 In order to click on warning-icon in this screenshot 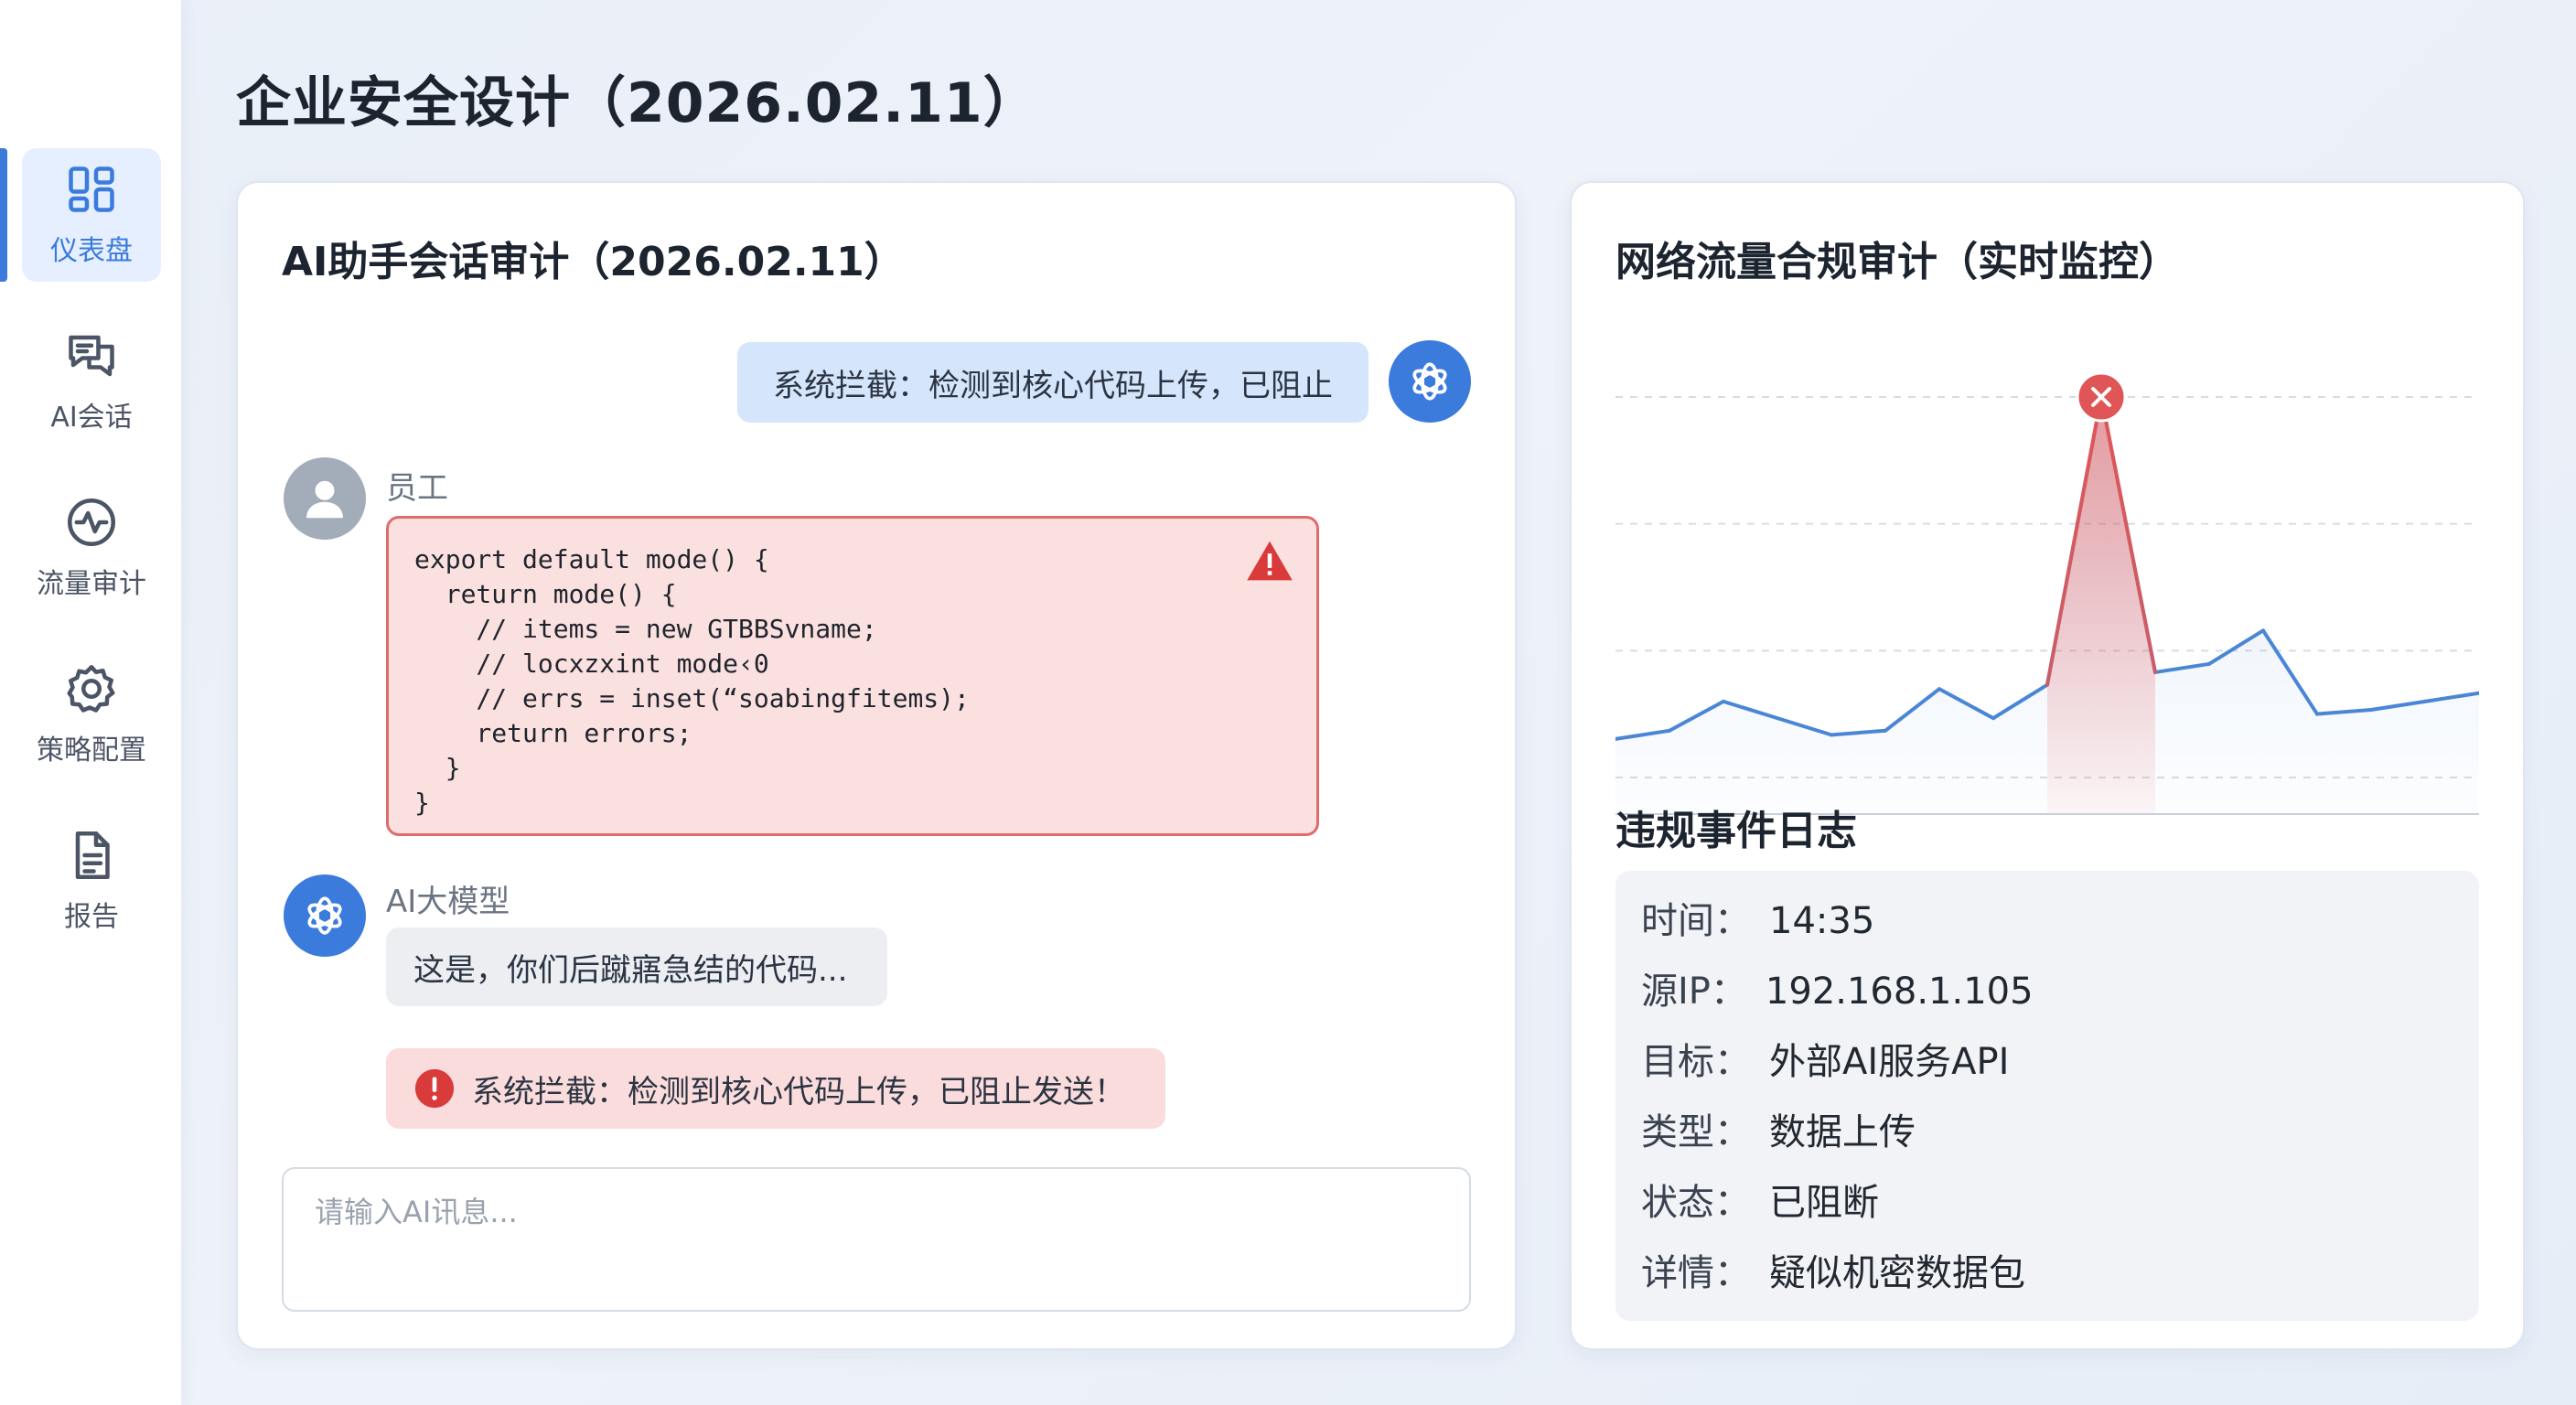, I will do `click(1270, 561)`.